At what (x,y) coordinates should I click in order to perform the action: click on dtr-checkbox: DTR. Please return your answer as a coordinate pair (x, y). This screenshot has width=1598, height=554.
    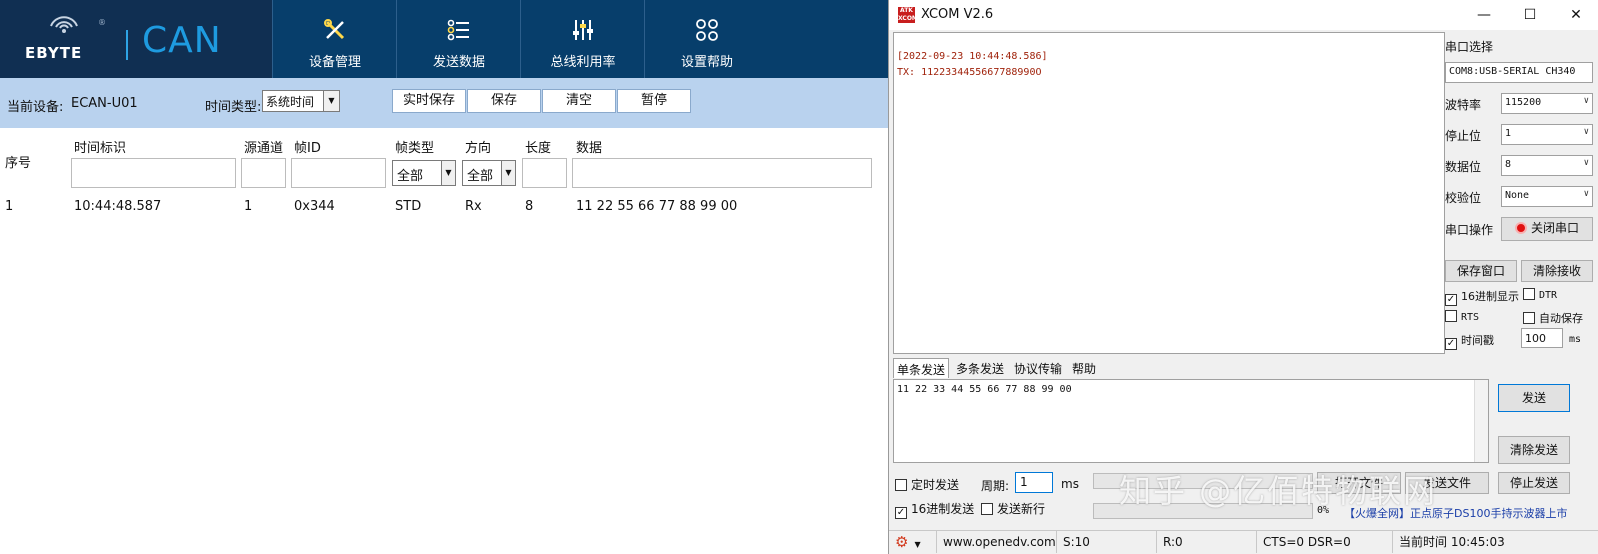
    Looking at the image, I should click on (1540, 294).